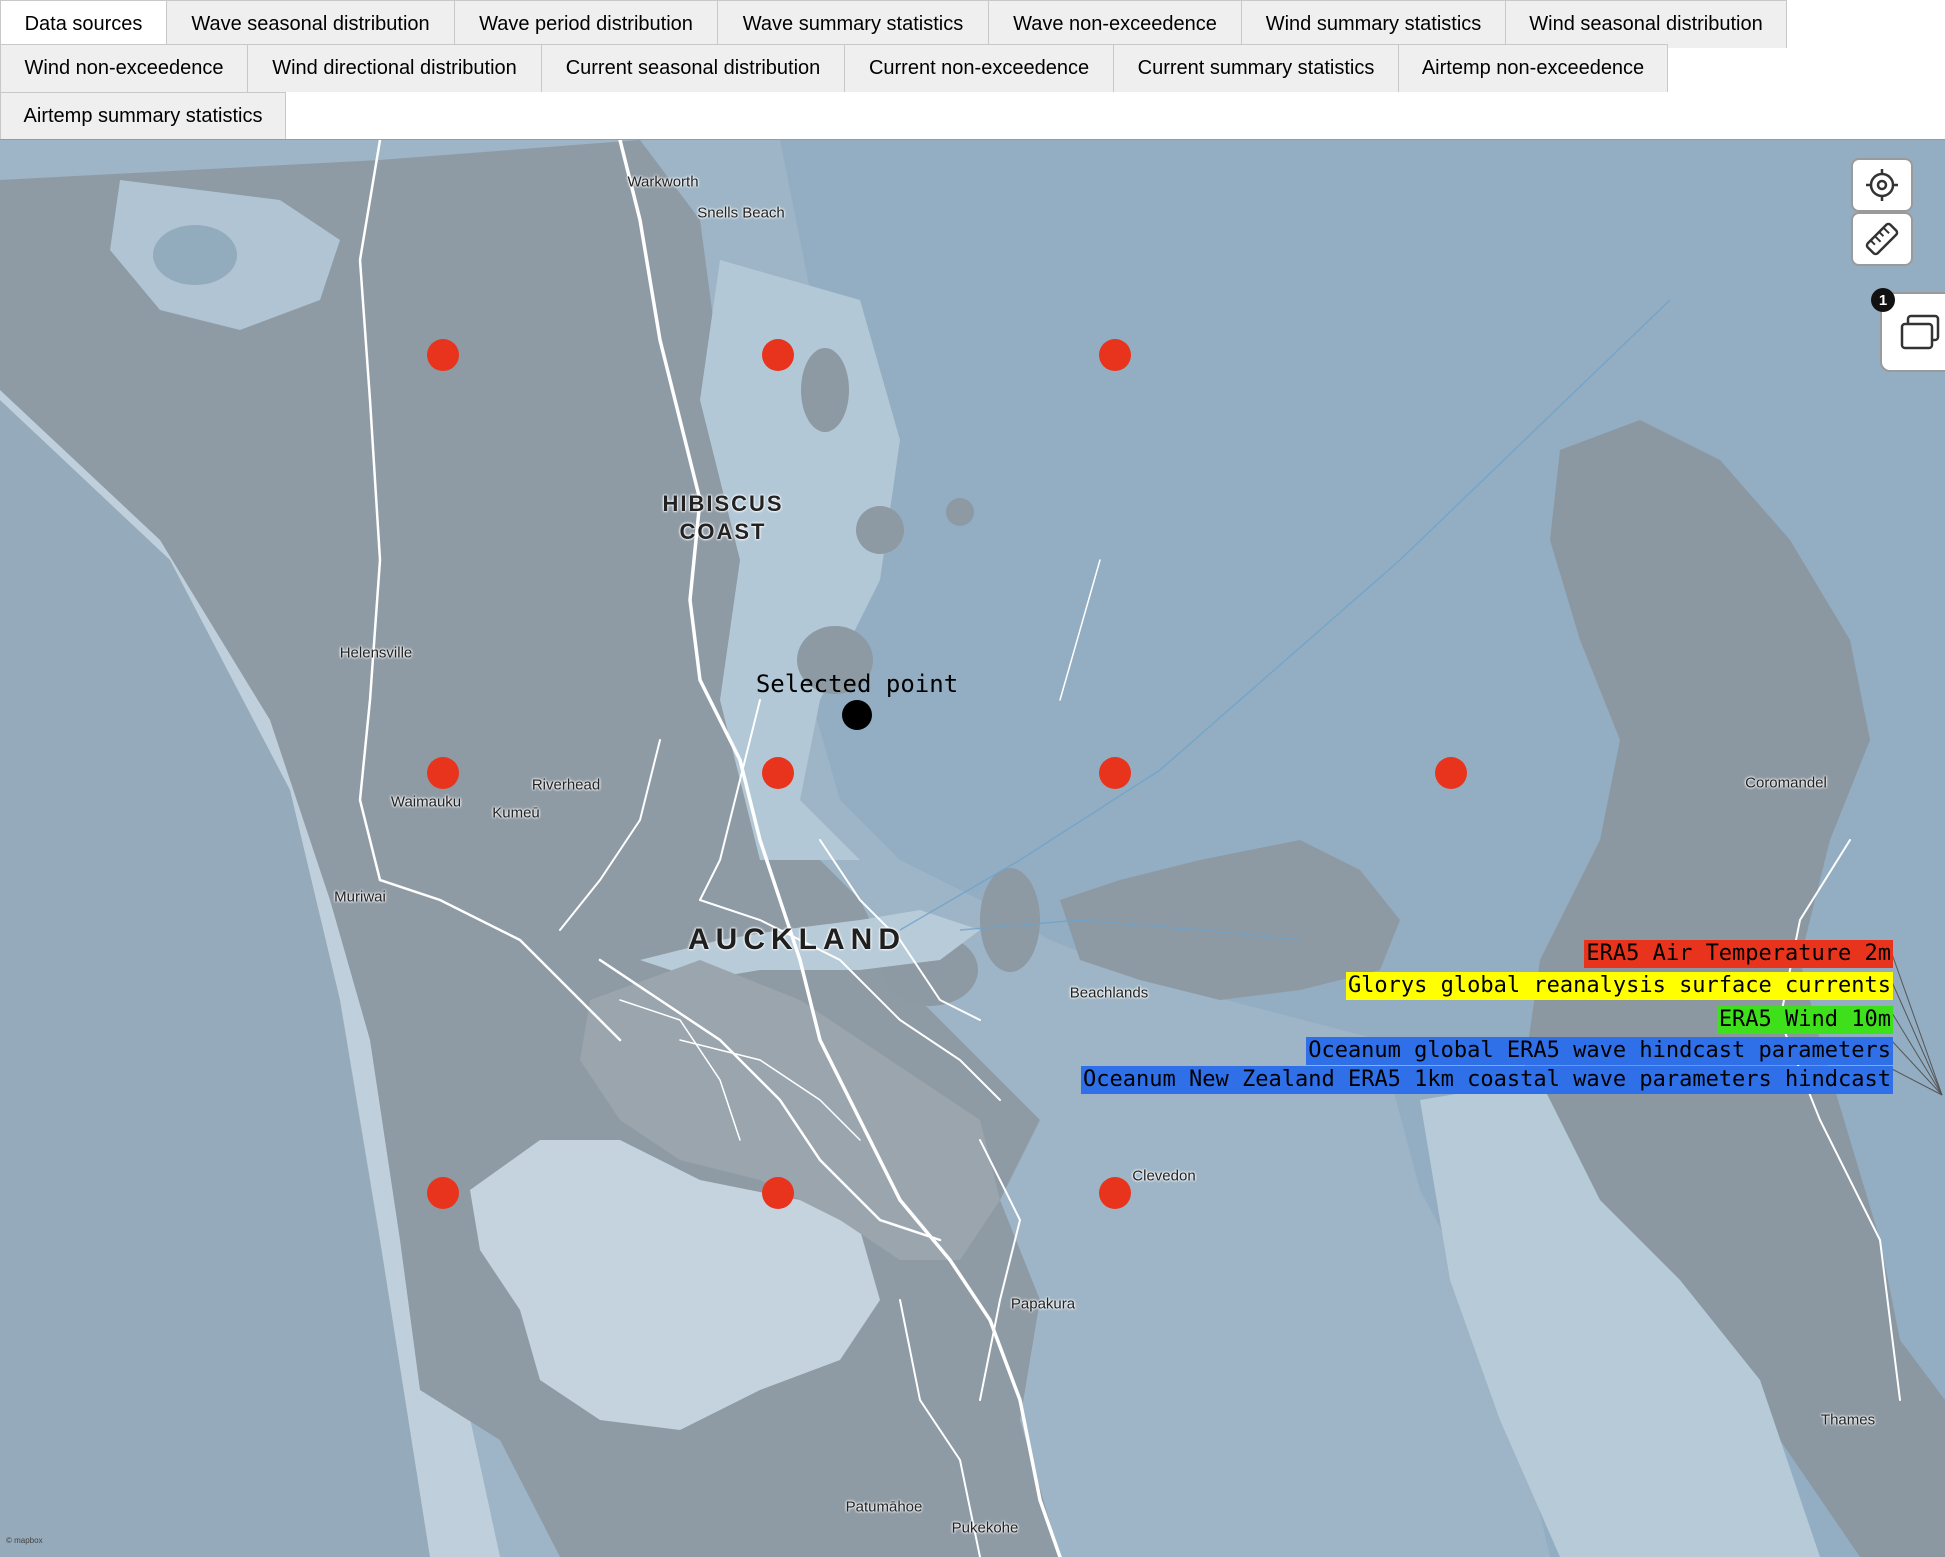  I want to click on place-waimauku: Waimauku, so click(426, 802).